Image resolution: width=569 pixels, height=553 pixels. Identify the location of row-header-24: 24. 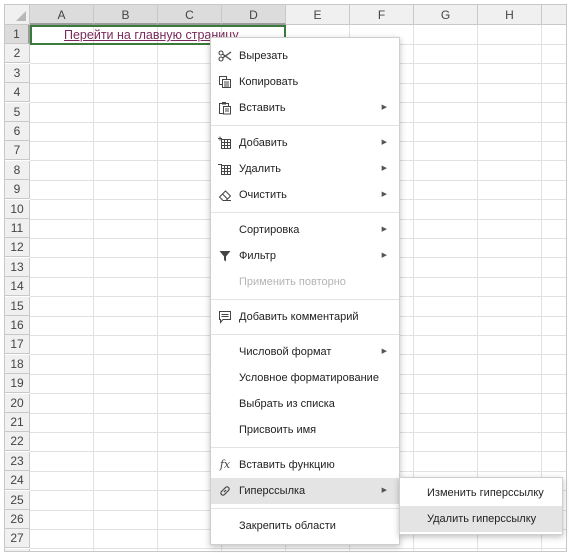
(17, 481).